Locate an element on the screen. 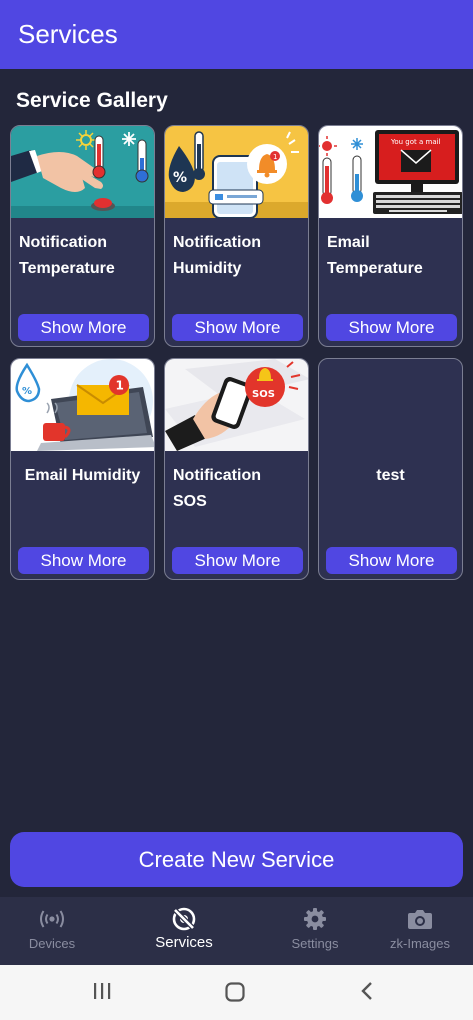  service-card-email-humidity: % 1 Email Humidity Show More is located at coordinates (82, 469).